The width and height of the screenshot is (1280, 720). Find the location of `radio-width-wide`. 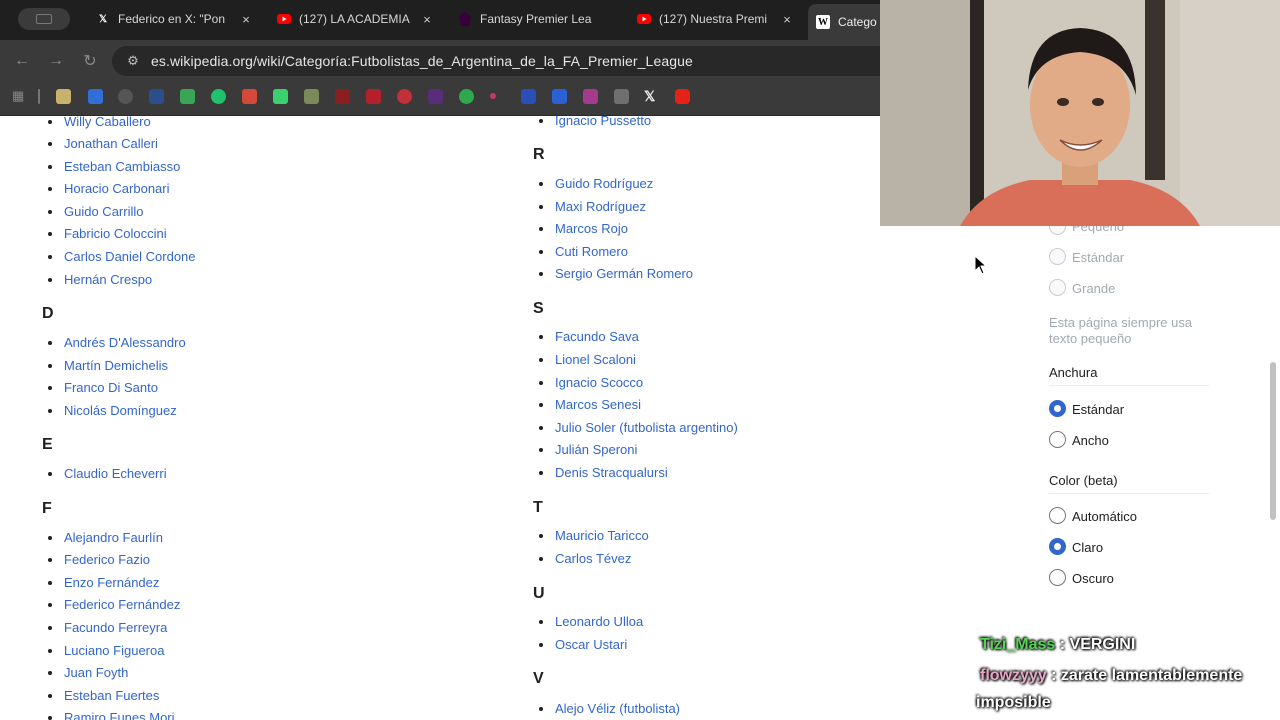

radio-width-wide is located at coordinates (1057, 439).